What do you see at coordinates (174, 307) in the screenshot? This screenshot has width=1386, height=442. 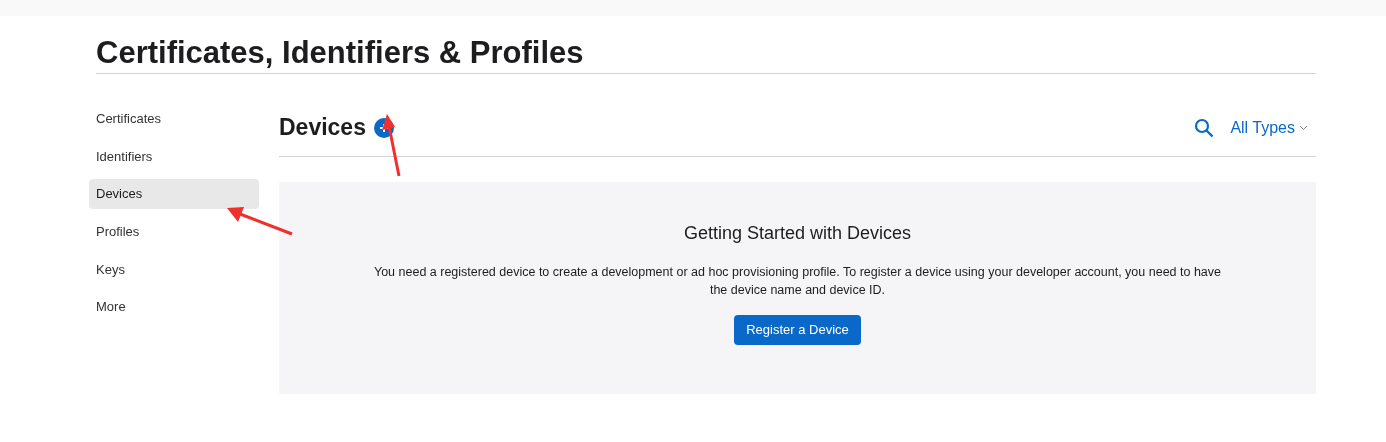 I see `sidebar-item: More` at bounding box center [174, 307].